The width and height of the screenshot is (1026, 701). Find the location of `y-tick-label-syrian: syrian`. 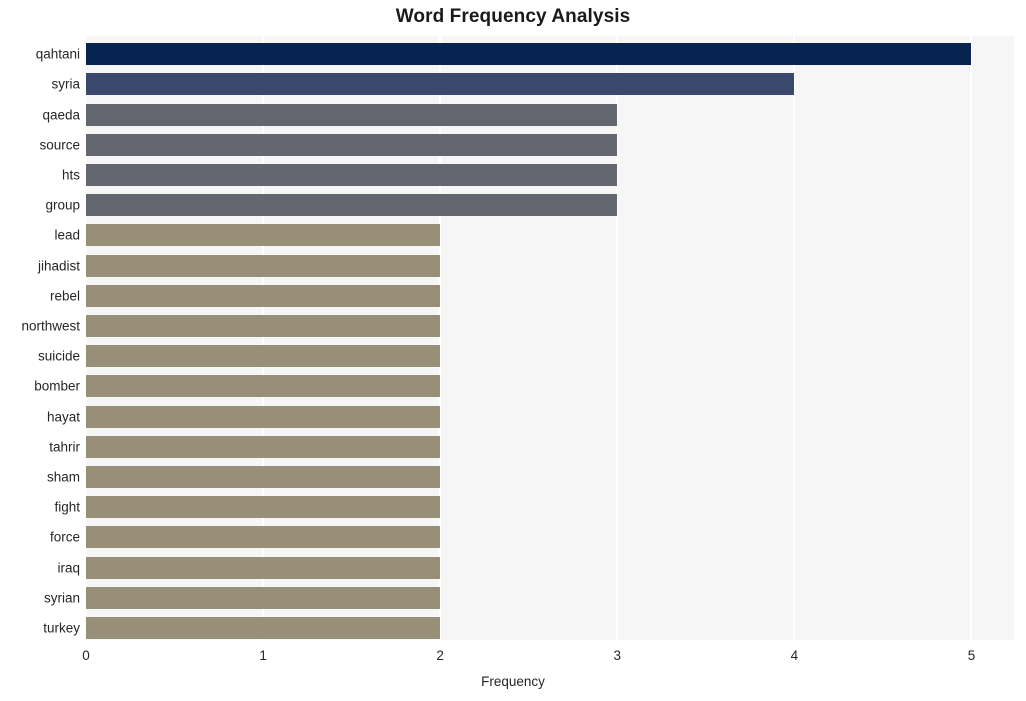

y-tick-label-syrian: syrian is located at coordinates (61, 598).